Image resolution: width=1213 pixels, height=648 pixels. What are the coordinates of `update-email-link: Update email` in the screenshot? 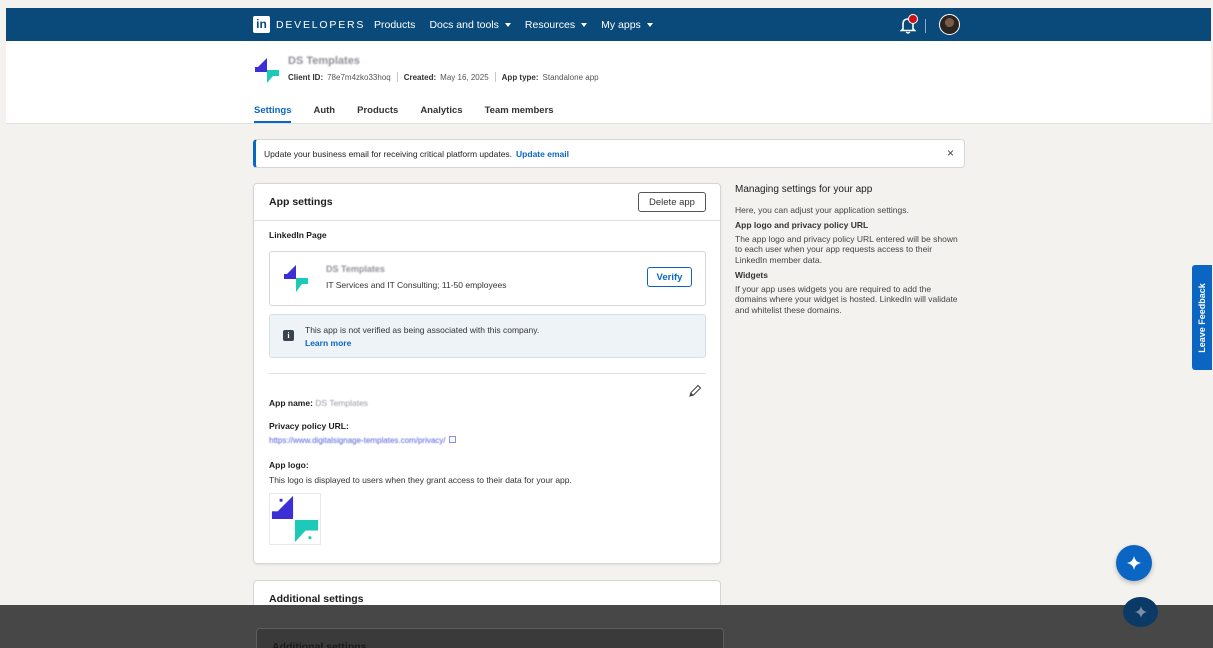 It's located at (542, 154).